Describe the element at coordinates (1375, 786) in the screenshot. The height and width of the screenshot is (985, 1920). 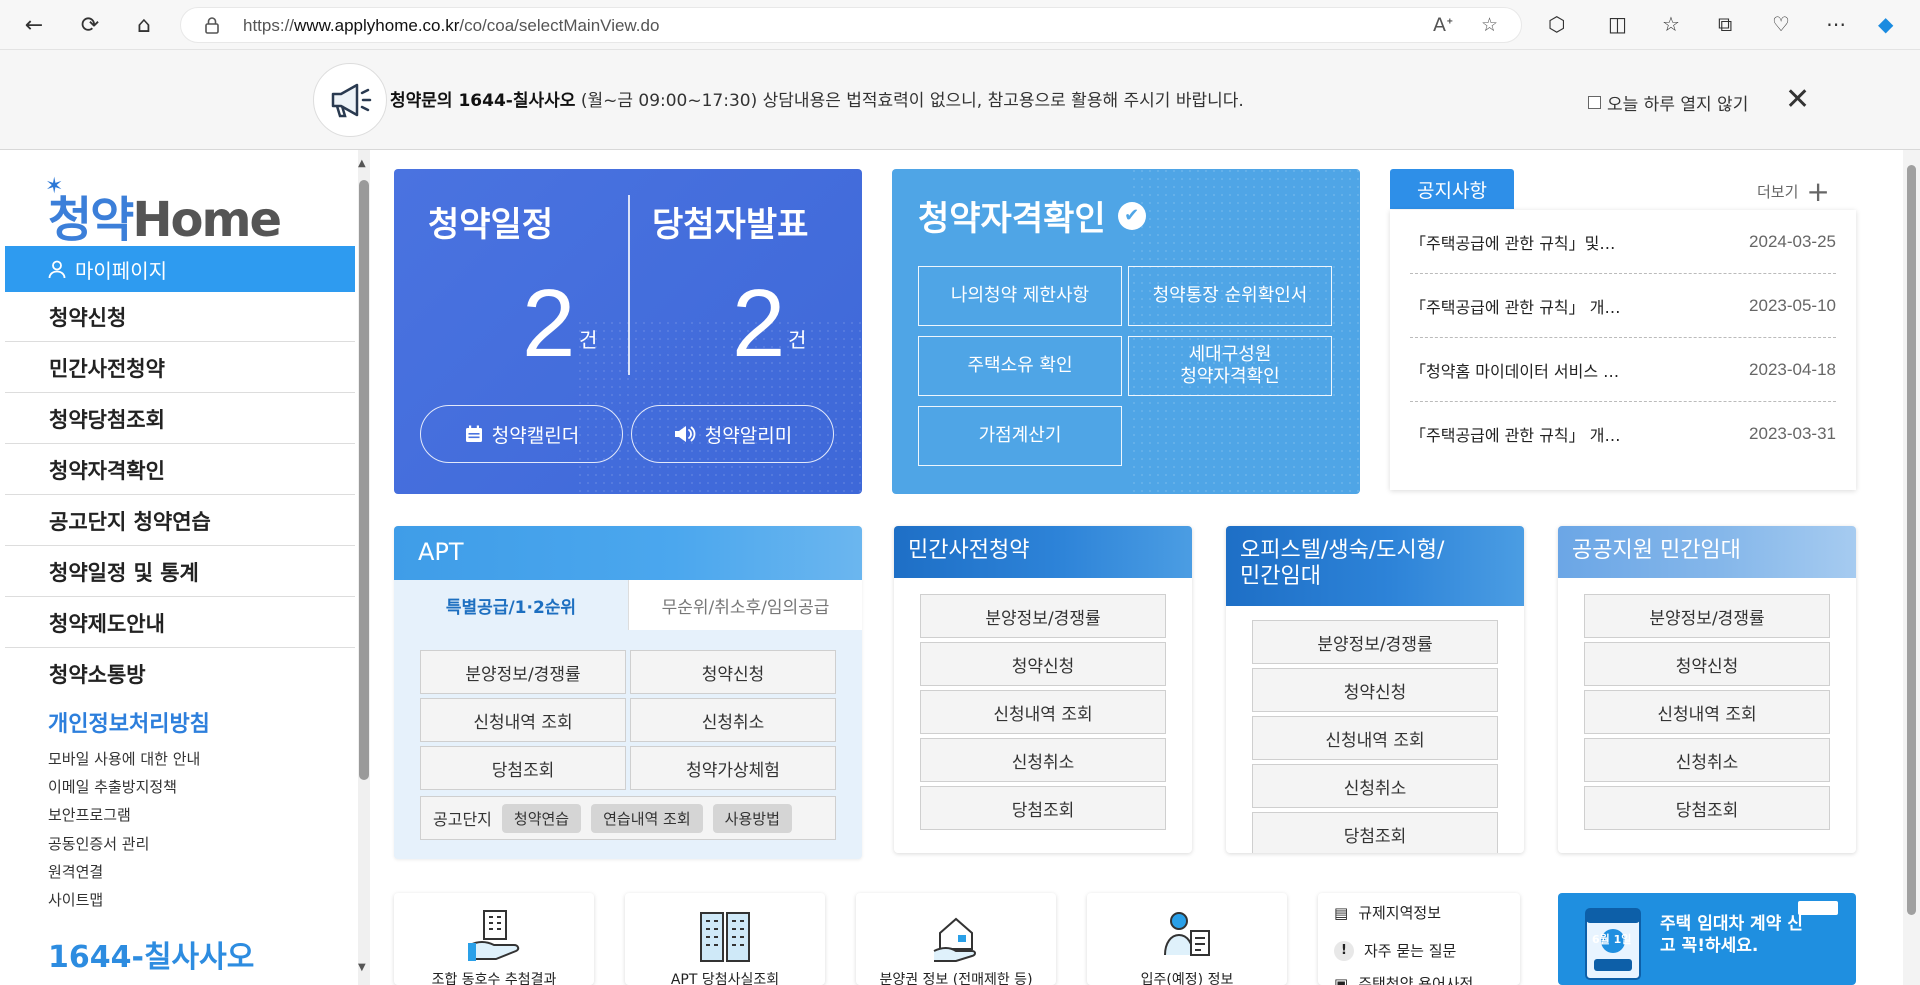
I see `officetel-cancel-button: 신청취소` at that location.